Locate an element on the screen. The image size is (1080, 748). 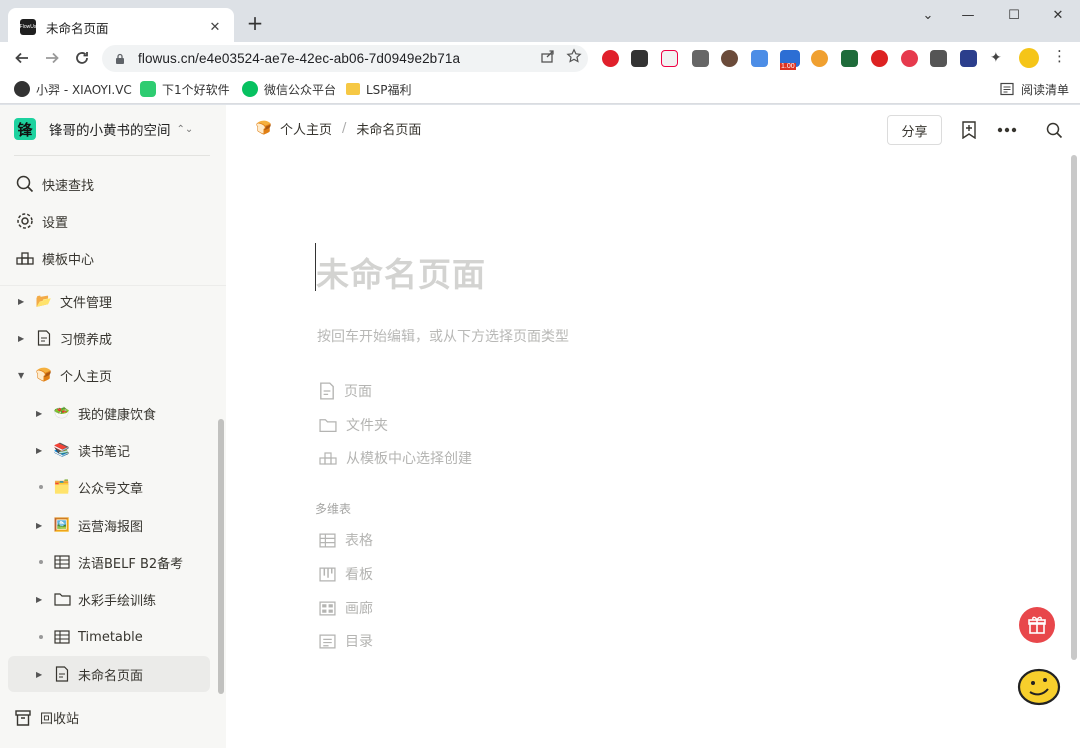
template-center-button: 模板中心 is located at coordinates (55, 258).